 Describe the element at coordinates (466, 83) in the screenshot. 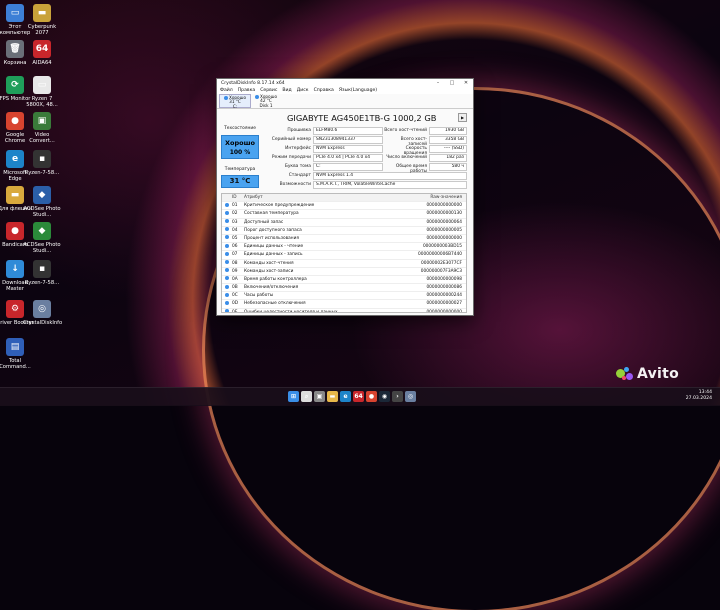

I see `close-icon: ✕` at that location.